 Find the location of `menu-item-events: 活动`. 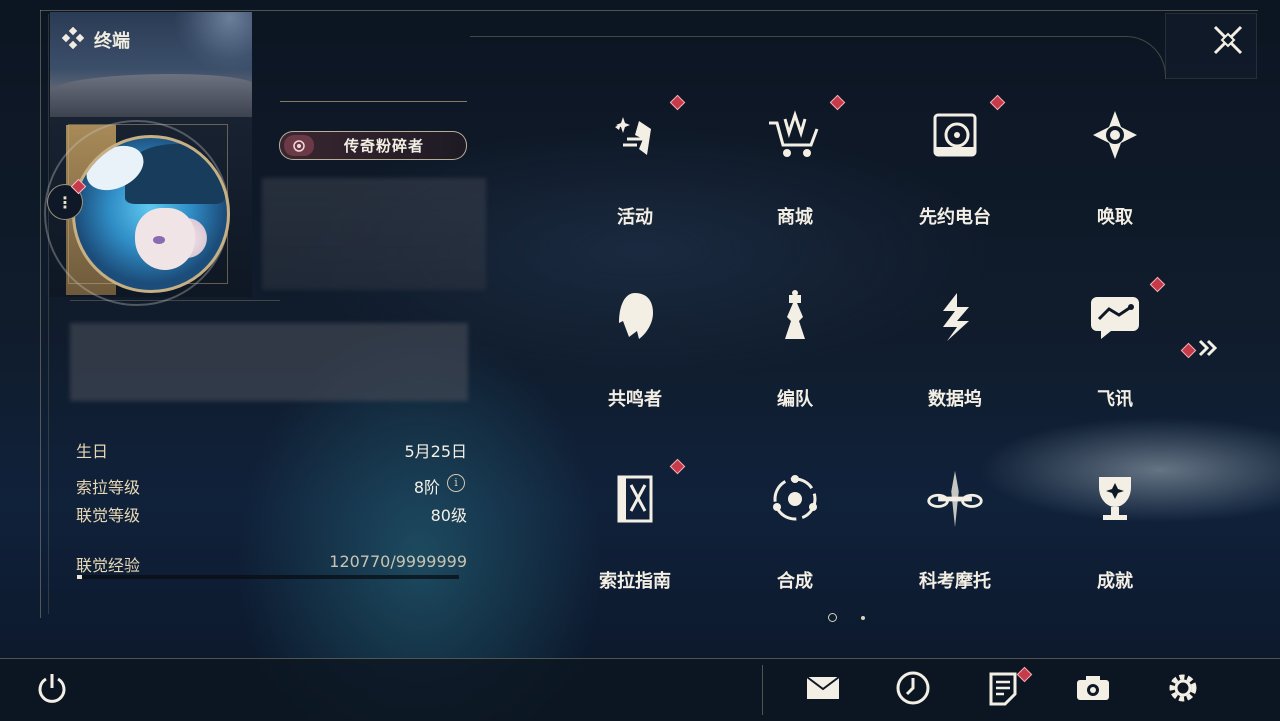

menu-item-events: 活动 is located at coordinates (635, 165).